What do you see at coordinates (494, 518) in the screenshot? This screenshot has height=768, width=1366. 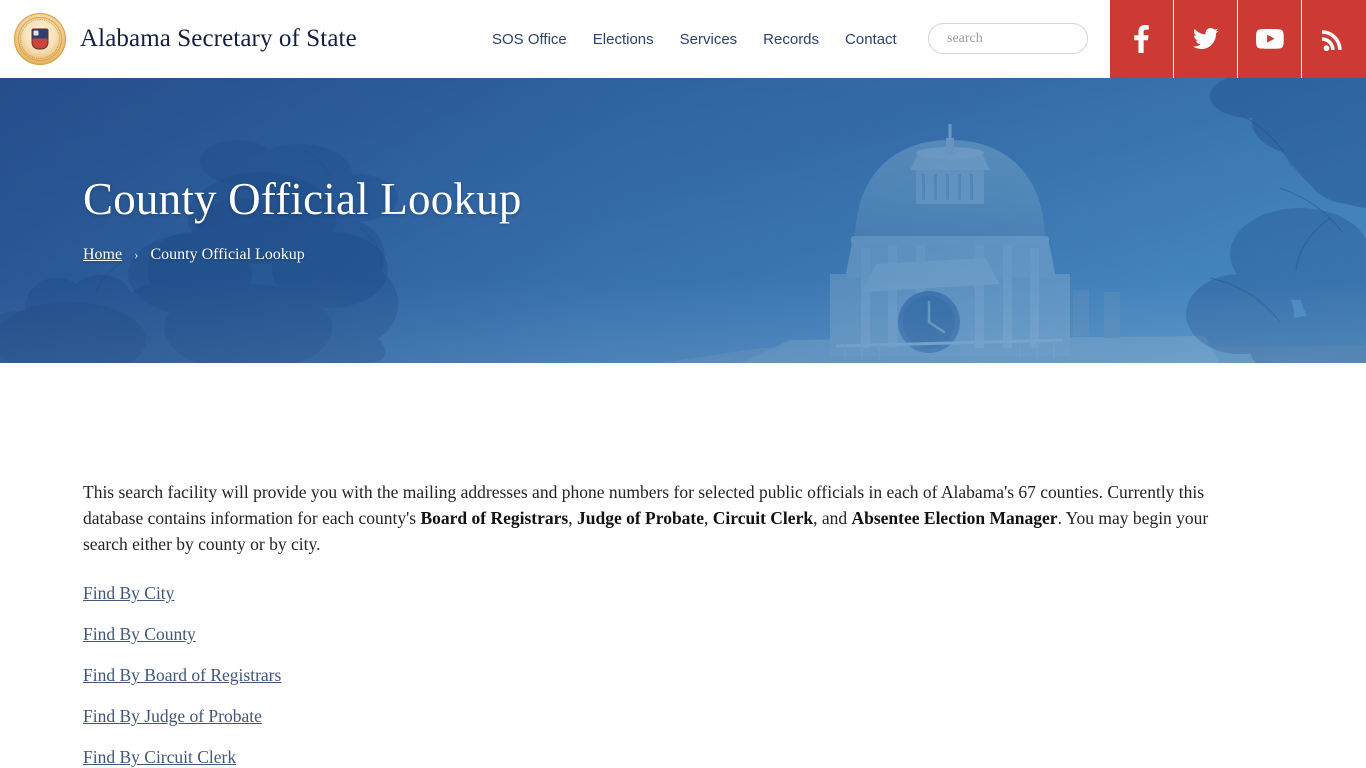 I see `intro-bold-board-of-registrars: Board of Registrars` at bounding box center [494, 518].